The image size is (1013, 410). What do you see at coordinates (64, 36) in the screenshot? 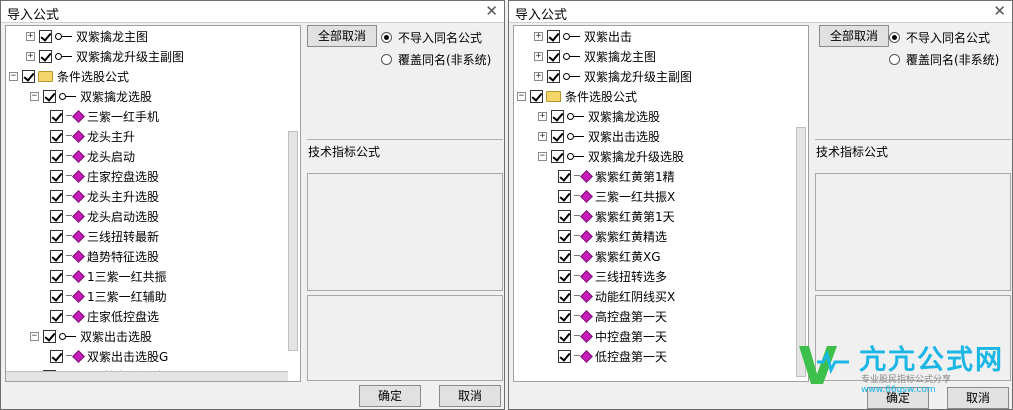
I see `key-icon` at bounding box center [64, 36].